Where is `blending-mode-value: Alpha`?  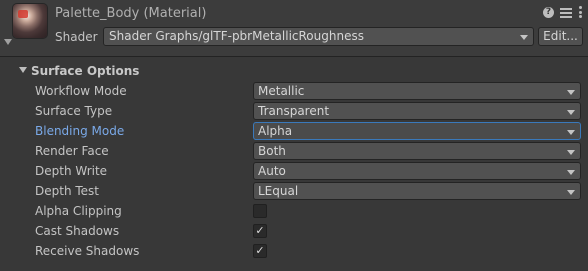 blending-mode-value: Alpha is located at coordinates (275, 131).